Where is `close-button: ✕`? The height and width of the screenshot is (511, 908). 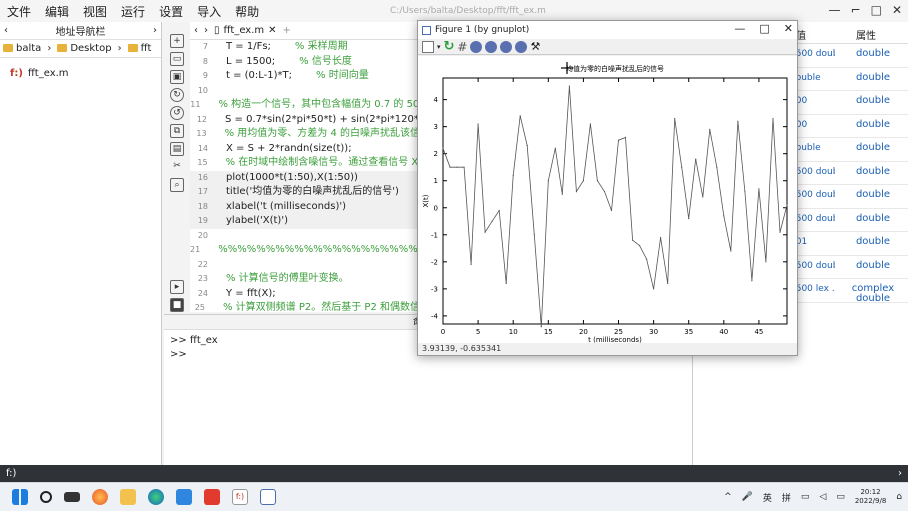 close-button: ✕ is located at coordinates (897, 10).